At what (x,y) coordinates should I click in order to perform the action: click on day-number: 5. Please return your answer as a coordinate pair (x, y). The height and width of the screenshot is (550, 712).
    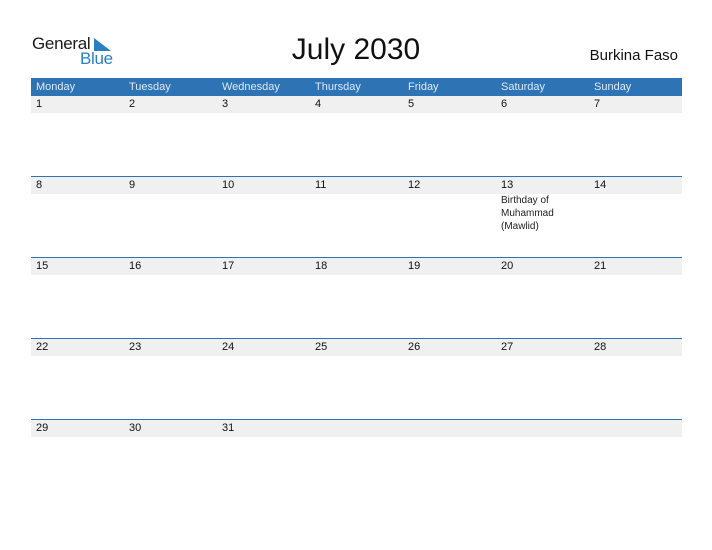
    Looking at the image, I should click on (411, 104).